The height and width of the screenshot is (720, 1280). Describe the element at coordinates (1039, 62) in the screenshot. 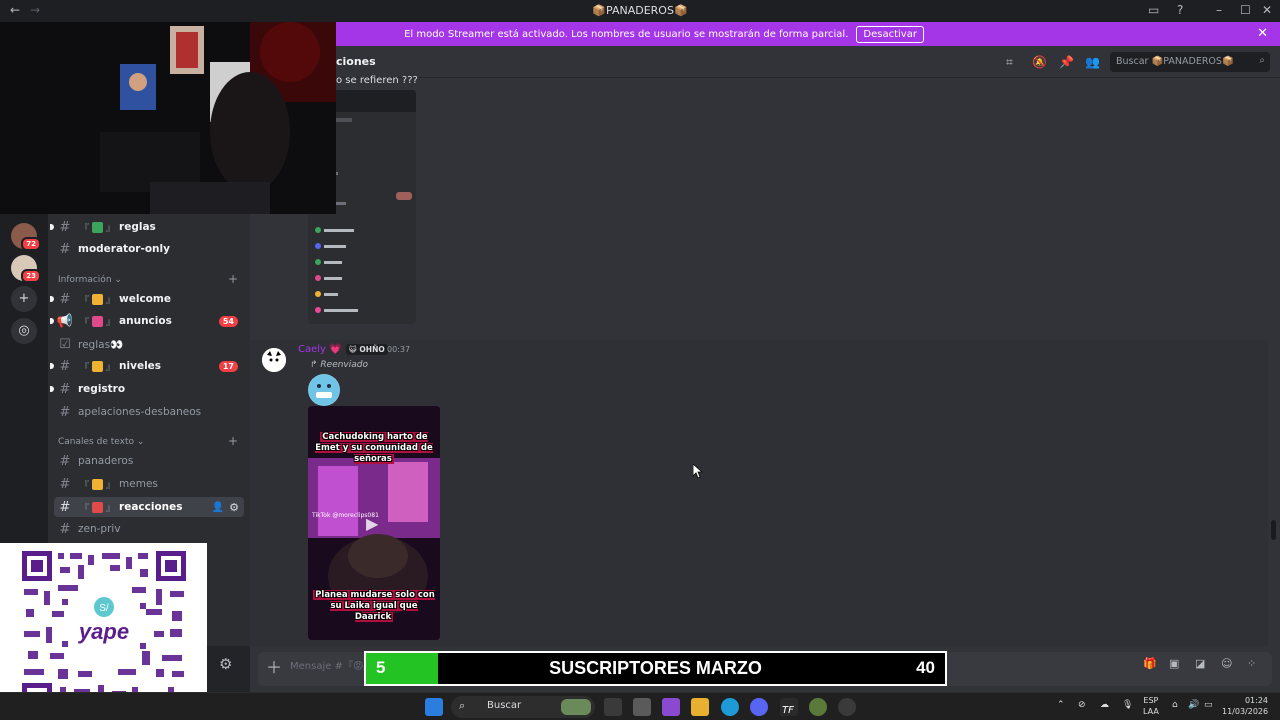

I see `mute-bell-icon: 🔕` at that location.